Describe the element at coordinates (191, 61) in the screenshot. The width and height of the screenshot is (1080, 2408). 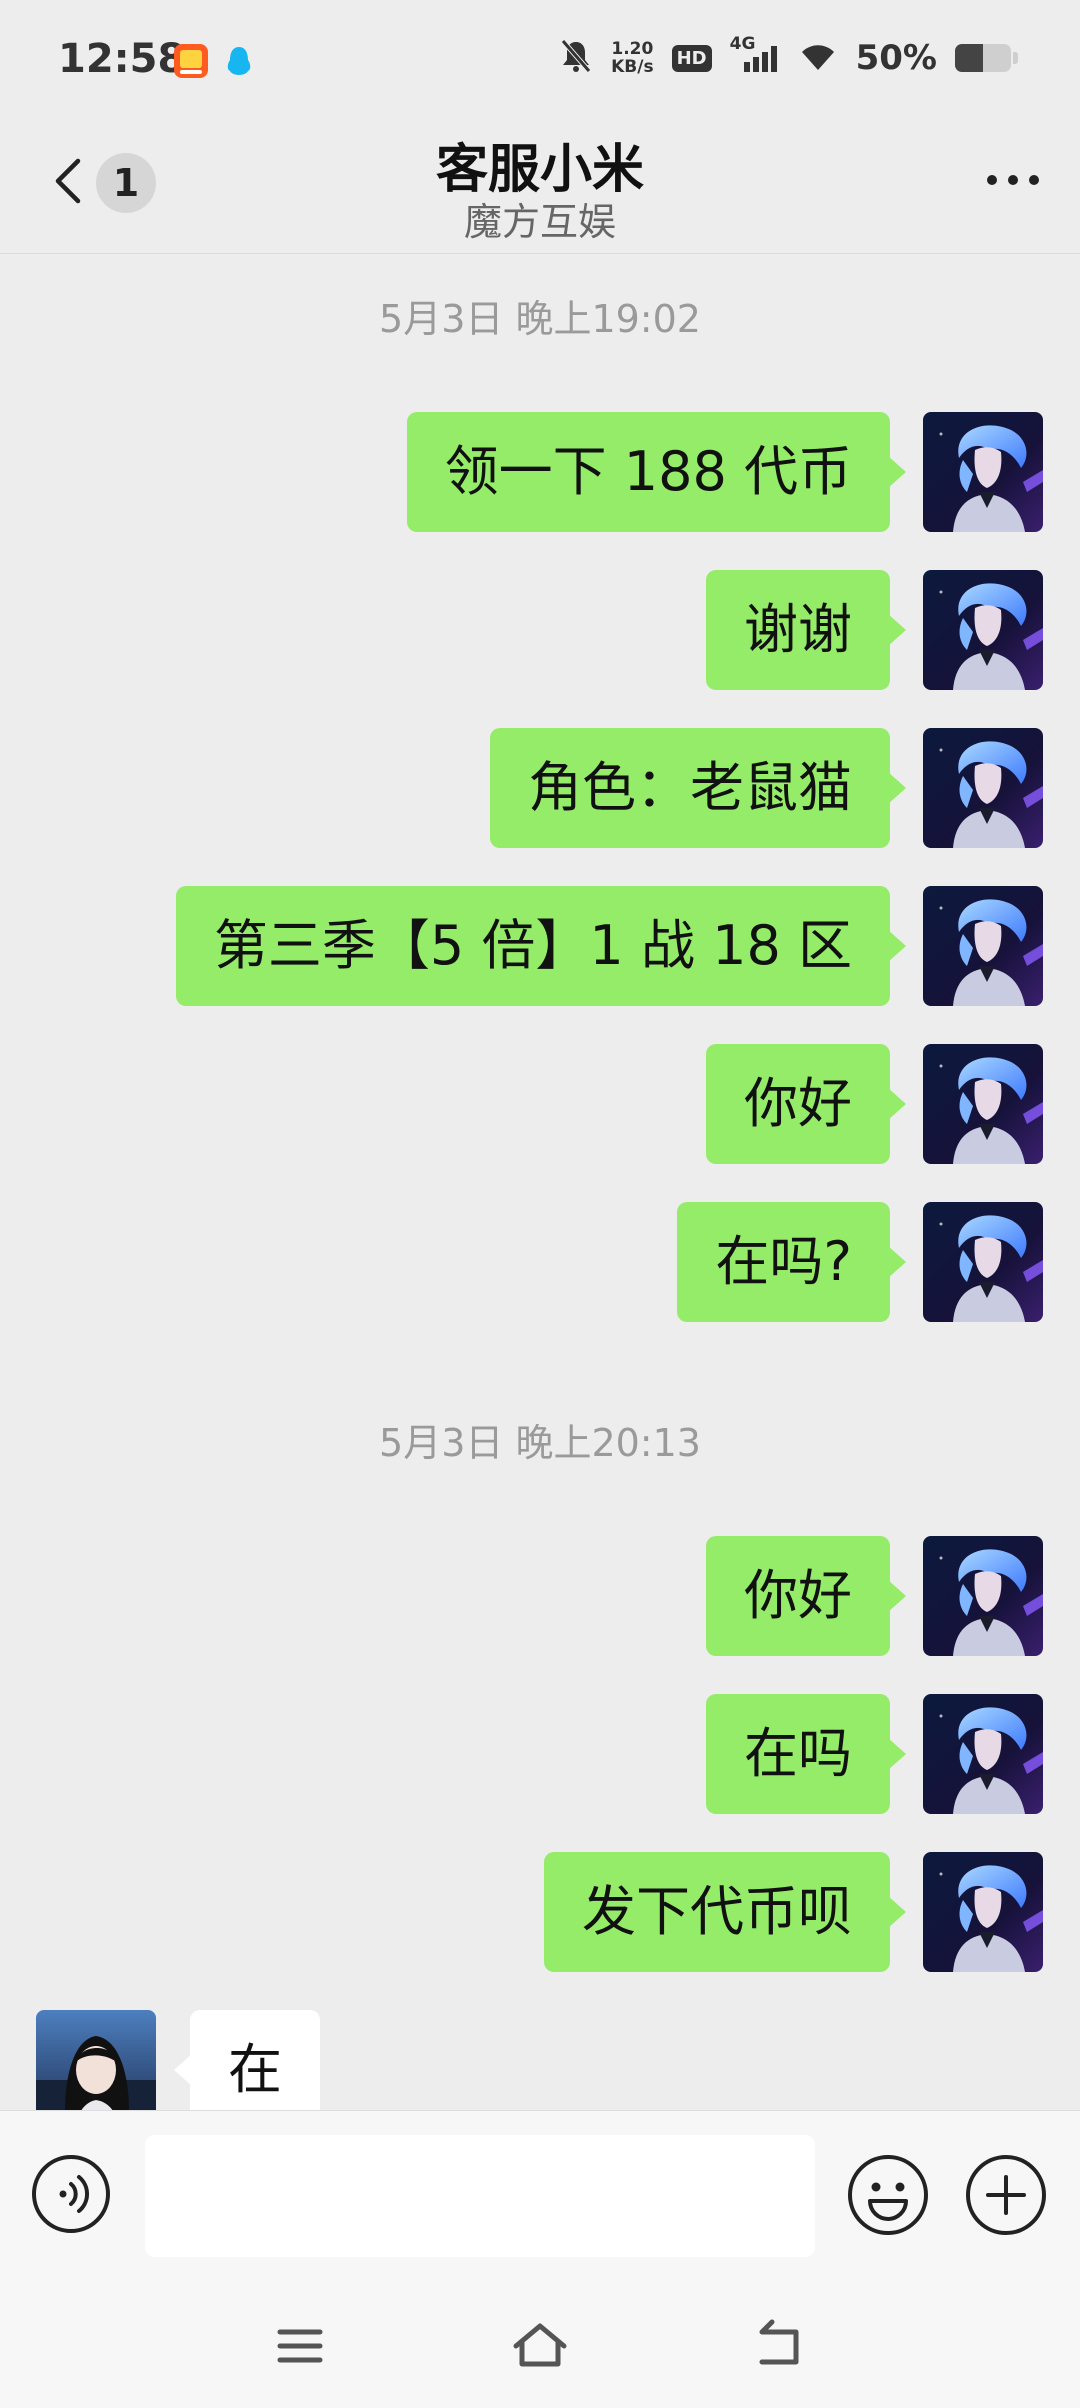
I see `shopping-app-icon` at that location.